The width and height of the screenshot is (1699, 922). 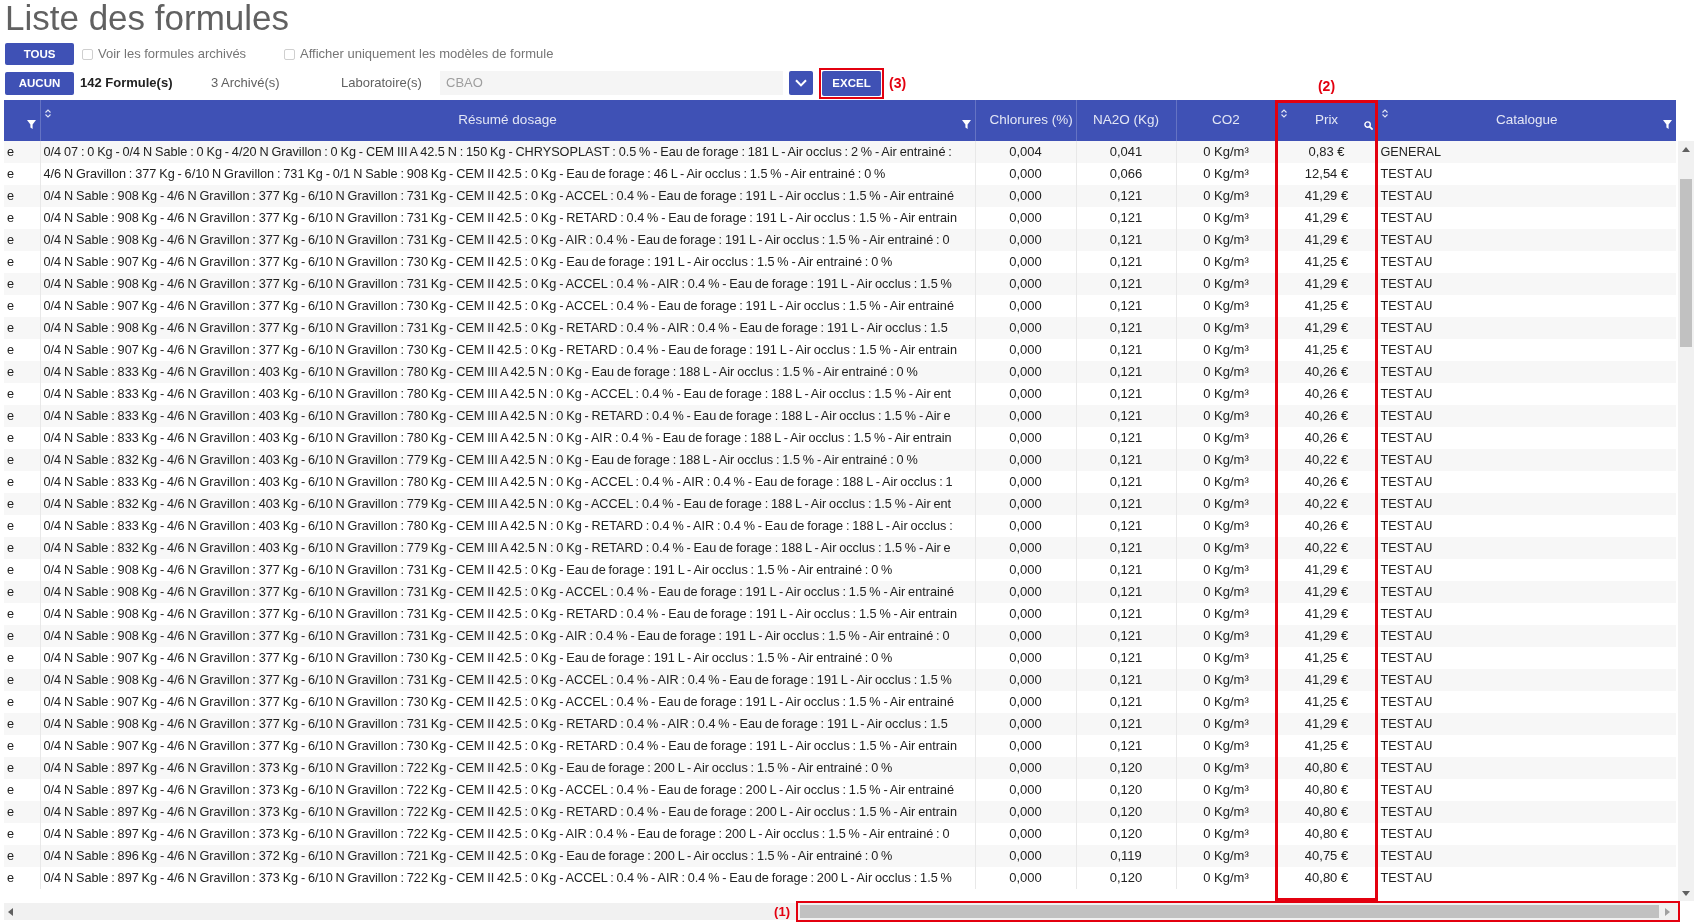 I want to click on scrollbar, so click(x=1686, y=521).